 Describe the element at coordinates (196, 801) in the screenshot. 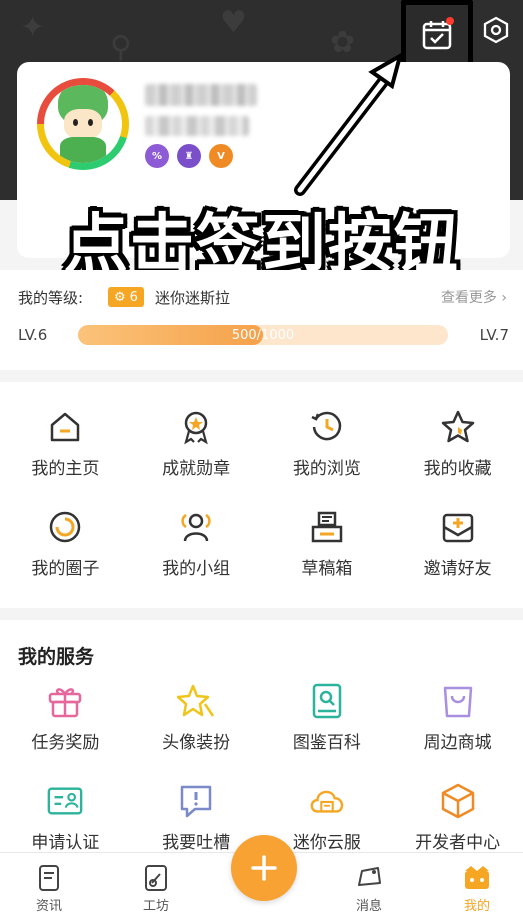

I see `feedback-icon` at that location.